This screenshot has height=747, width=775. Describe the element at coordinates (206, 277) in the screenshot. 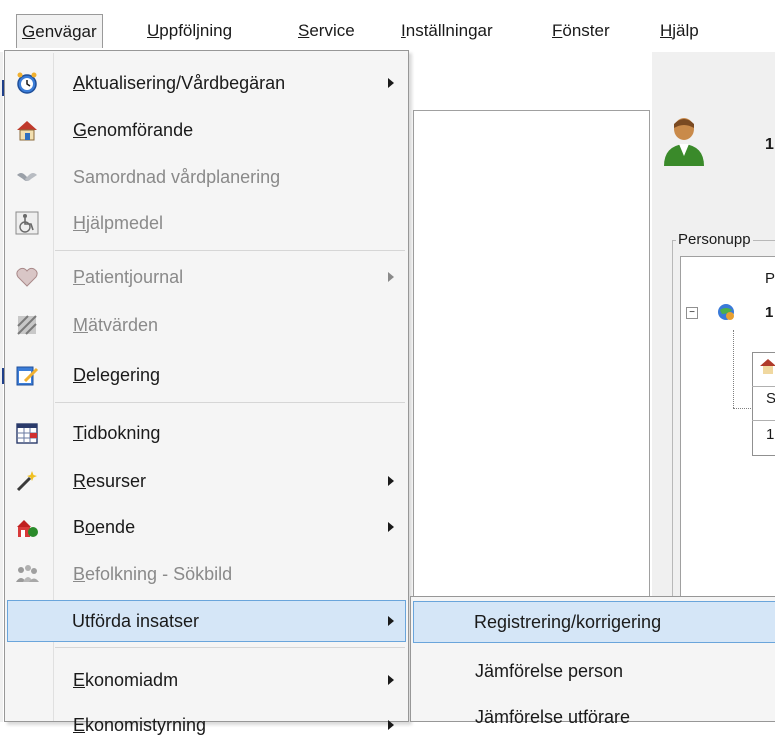

I see `menu-item-patientjournal: Patientjournal` at that location.